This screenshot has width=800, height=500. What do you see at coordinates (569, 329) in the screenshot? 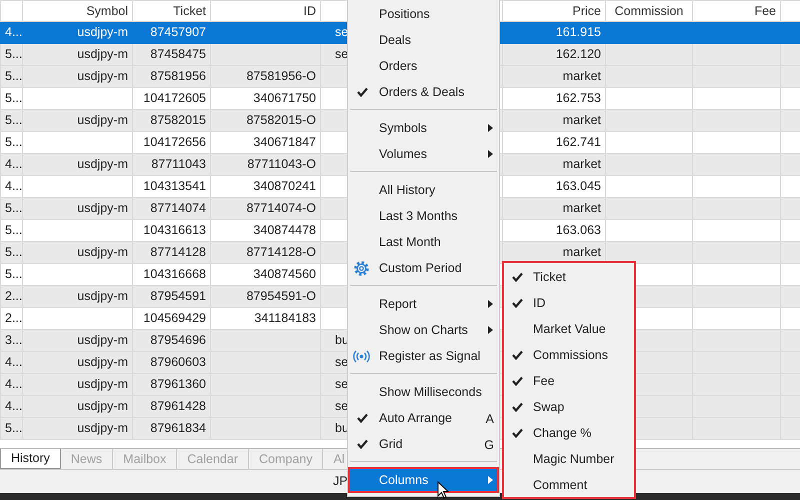
I see `menu-item: Market Value` at bounding box center [569, 329].